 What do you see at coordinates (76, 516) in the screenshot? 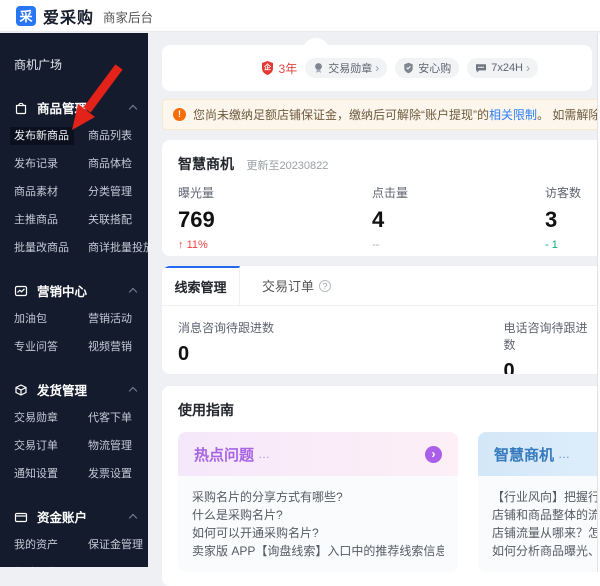
I see `sidebar-section-funds-account: 资金账户` at bounding box center [76, 516].